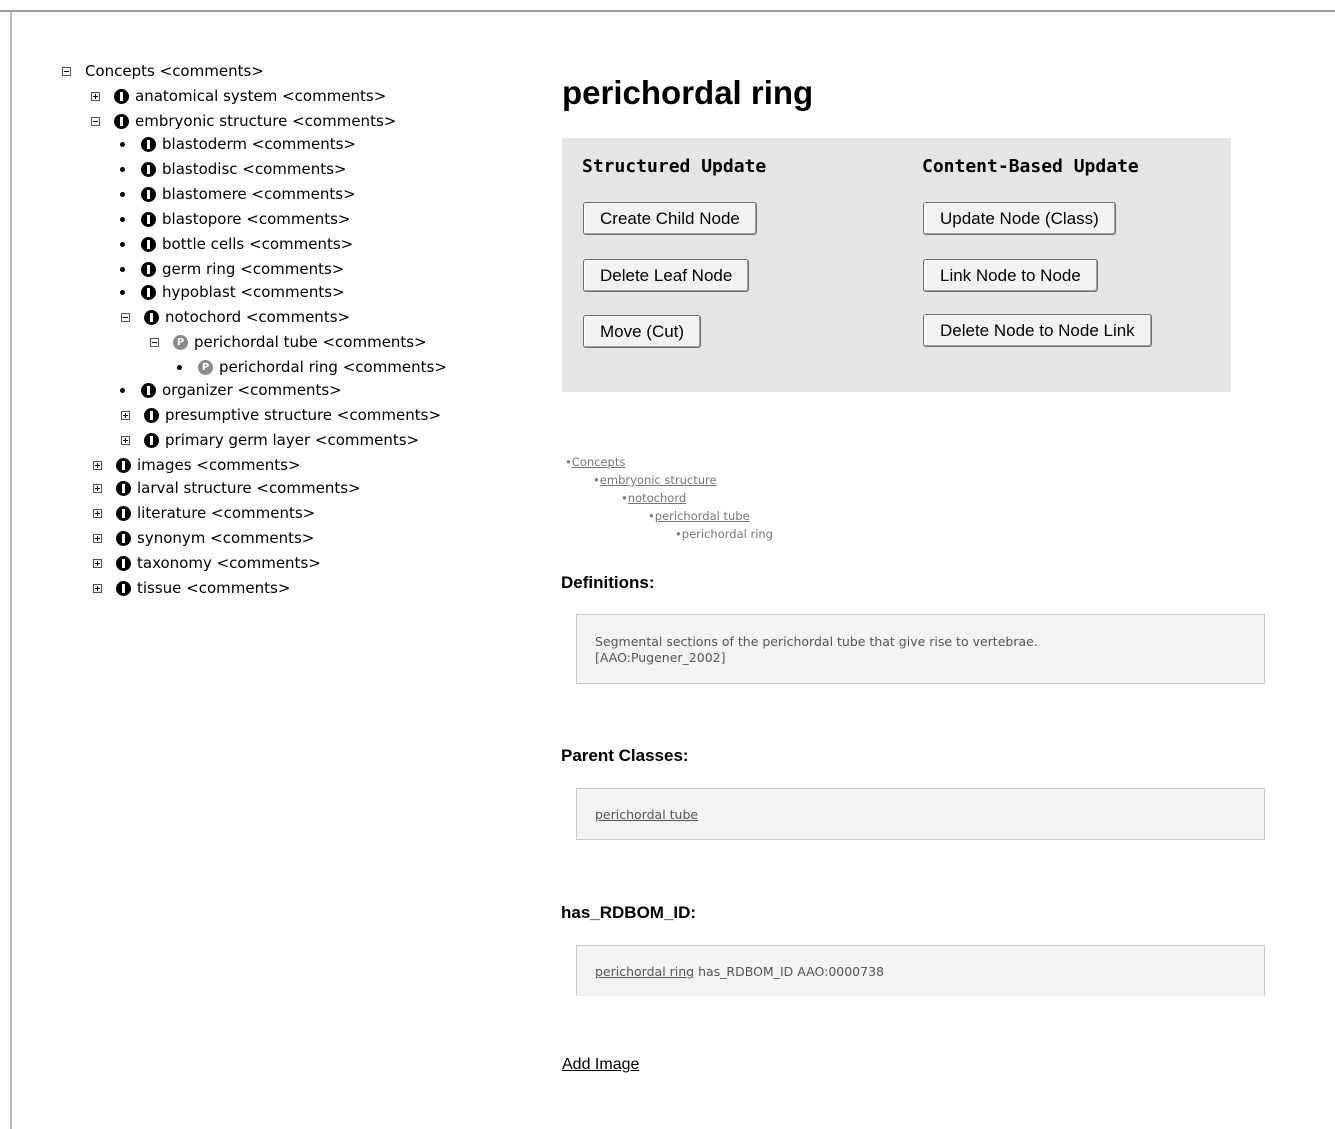 The image size is (1335, 1129). I want to click on tree-label: primary germ layer <comments>, so click(292, 440).